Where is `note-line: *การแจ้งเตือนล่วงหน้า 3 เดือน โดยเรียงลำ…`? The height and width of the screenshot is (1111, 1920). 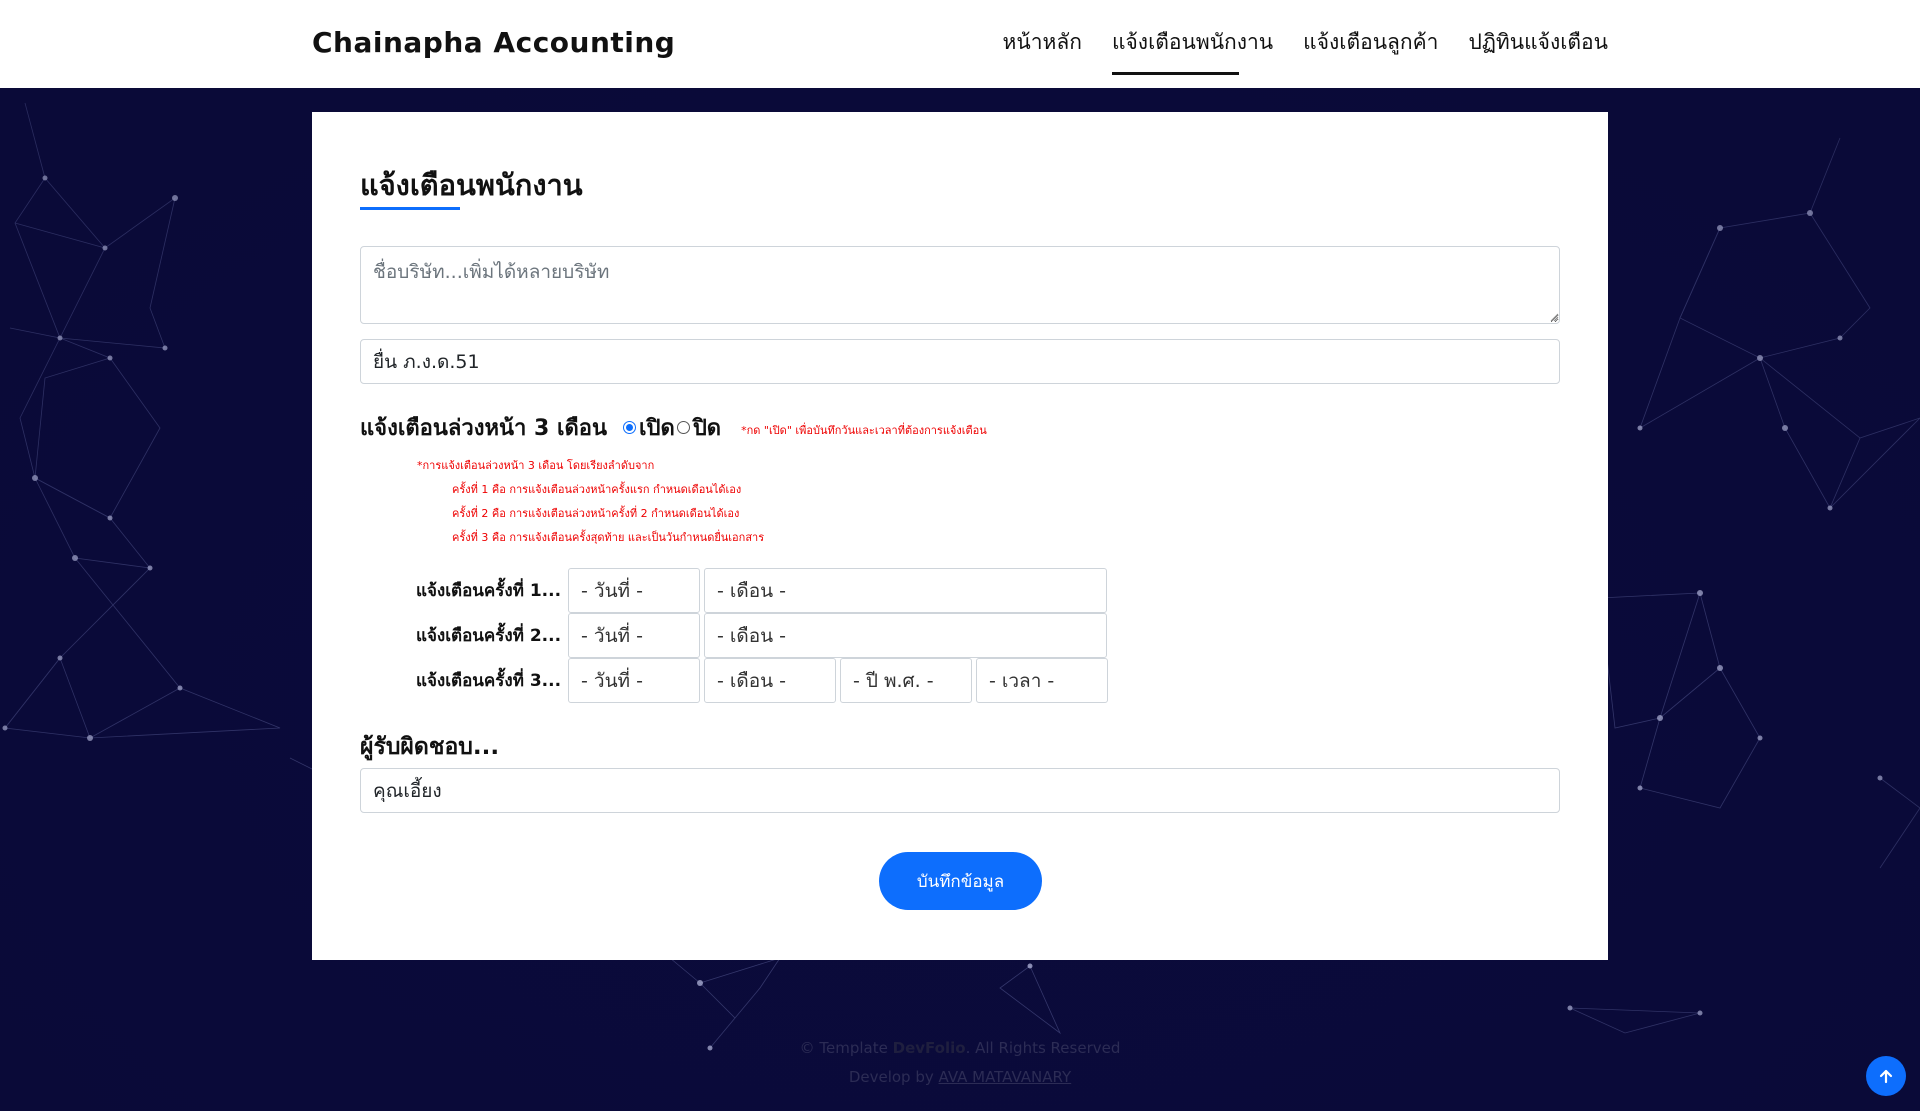
note-line: *การแจ้งเตือนล่วงหน้า 3 เดือน โดยเรียงลำ… is located at coordinates (536, 465).